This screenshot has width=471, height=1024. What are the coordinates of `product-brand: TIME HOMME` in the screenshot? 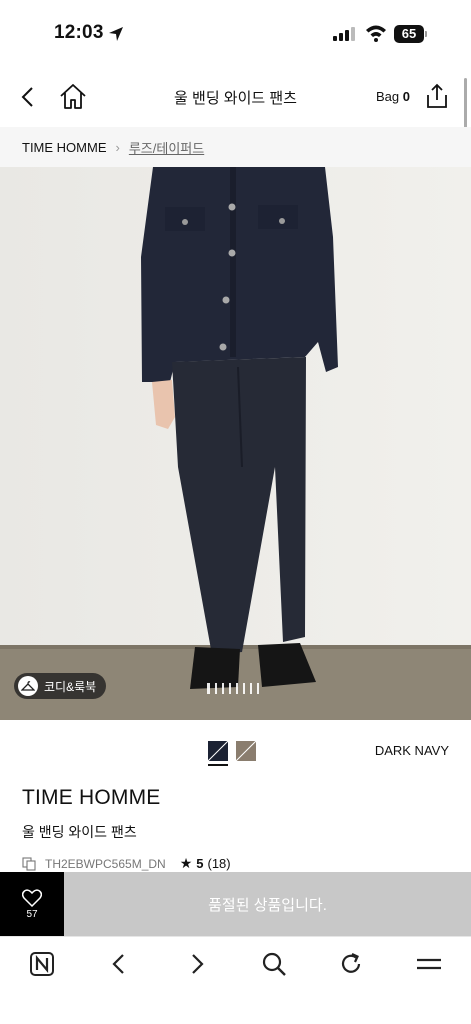 It's located at (91, 798).